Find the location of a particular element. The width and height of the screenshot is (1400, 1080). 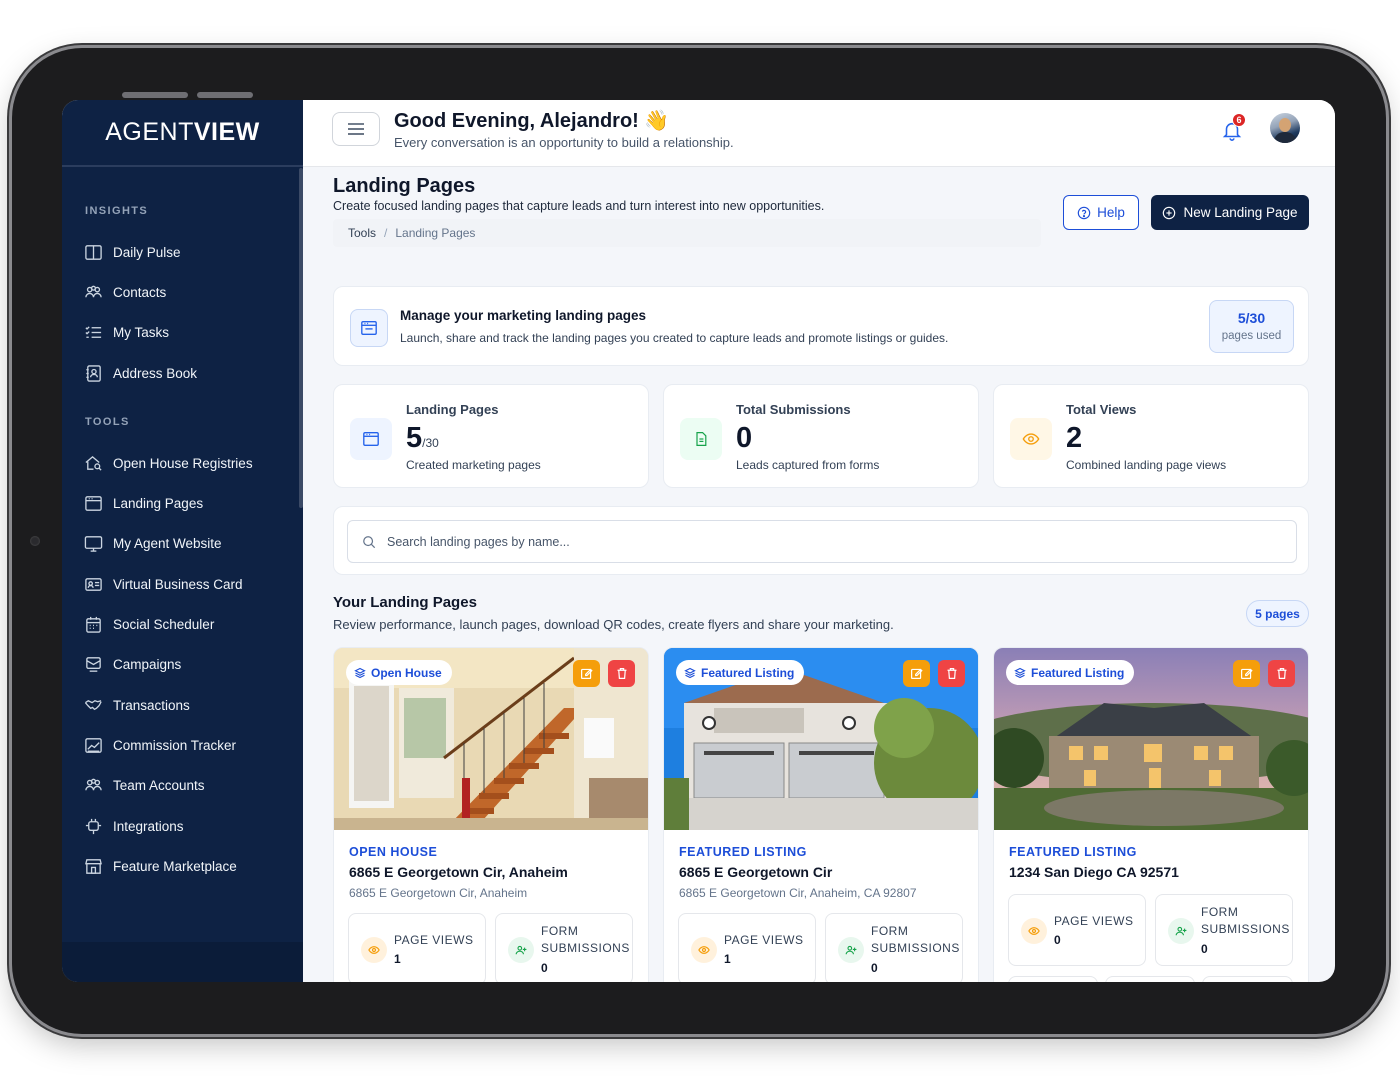

listing-tag-label: Featured Listing is located at coordinates (1078, 672).